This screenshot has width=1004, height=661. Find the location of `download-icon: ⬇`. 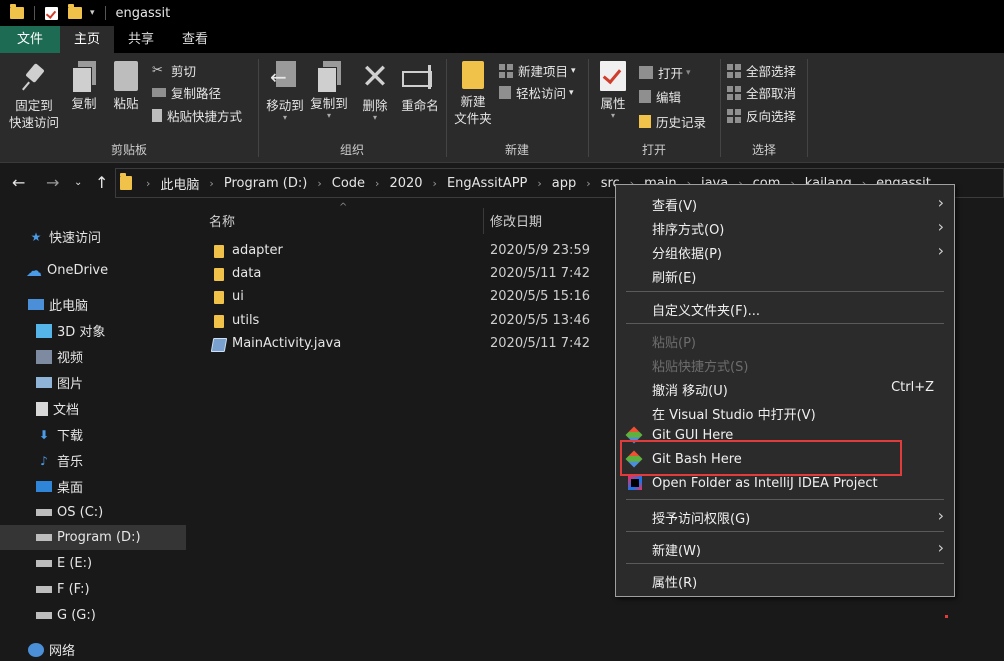

download-icon: ⬇ is located at coordinates (44, 434).